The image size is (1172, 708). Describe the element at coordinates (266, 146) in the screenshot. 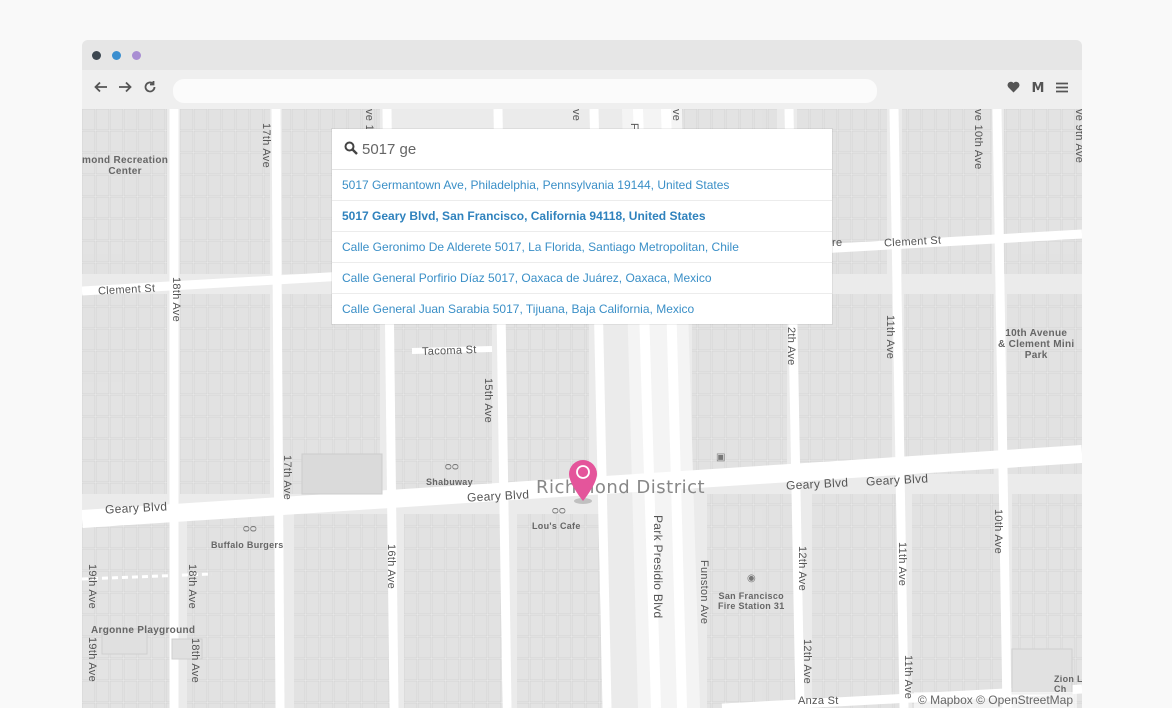

I see `street-label-17th-ave-top: 17th Ave` at that location.